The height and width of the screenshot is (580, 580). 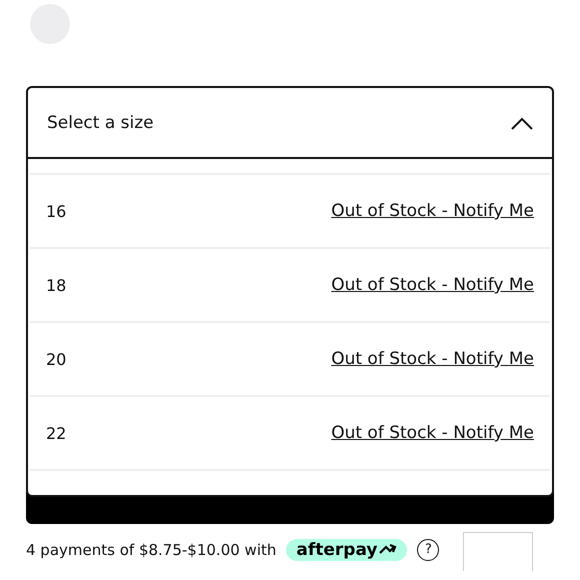 I want to click on size-option: 22 Out of Stock - Notify Me, so click(x=290, y=434).